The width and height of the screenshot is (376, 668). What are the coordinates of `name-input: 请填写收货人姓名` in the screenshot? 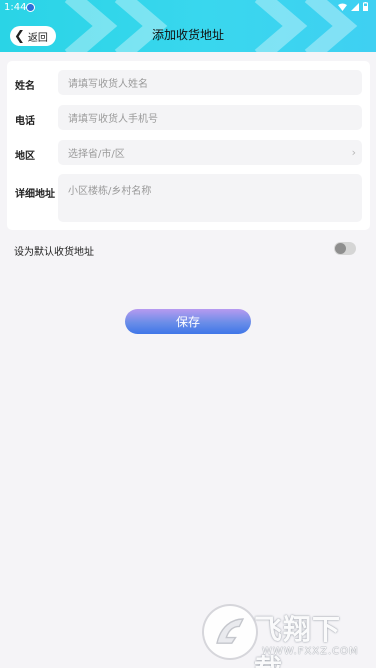 It's located at (210, 82).